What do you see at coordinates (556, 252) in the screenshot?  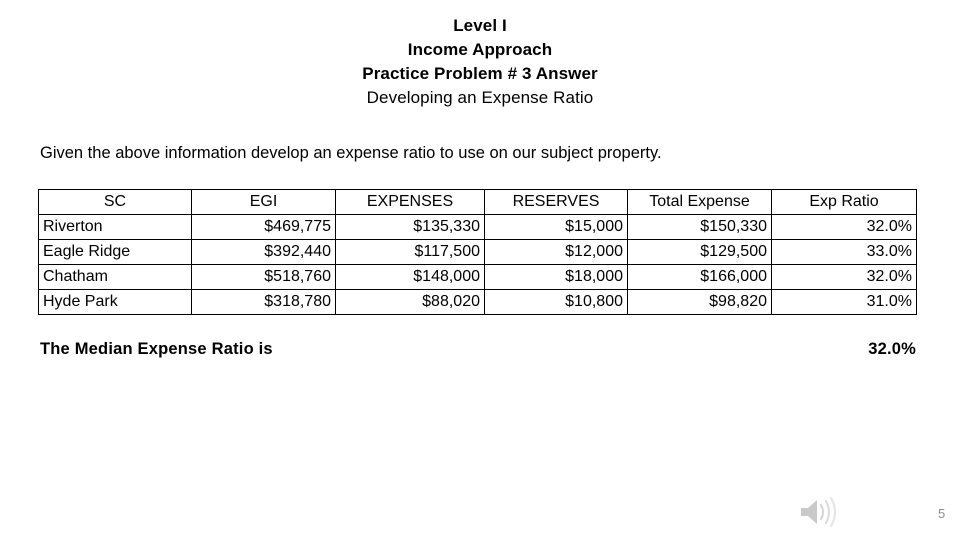 I see `cell-reserves: $12,000` at bounding box center [556, 252].